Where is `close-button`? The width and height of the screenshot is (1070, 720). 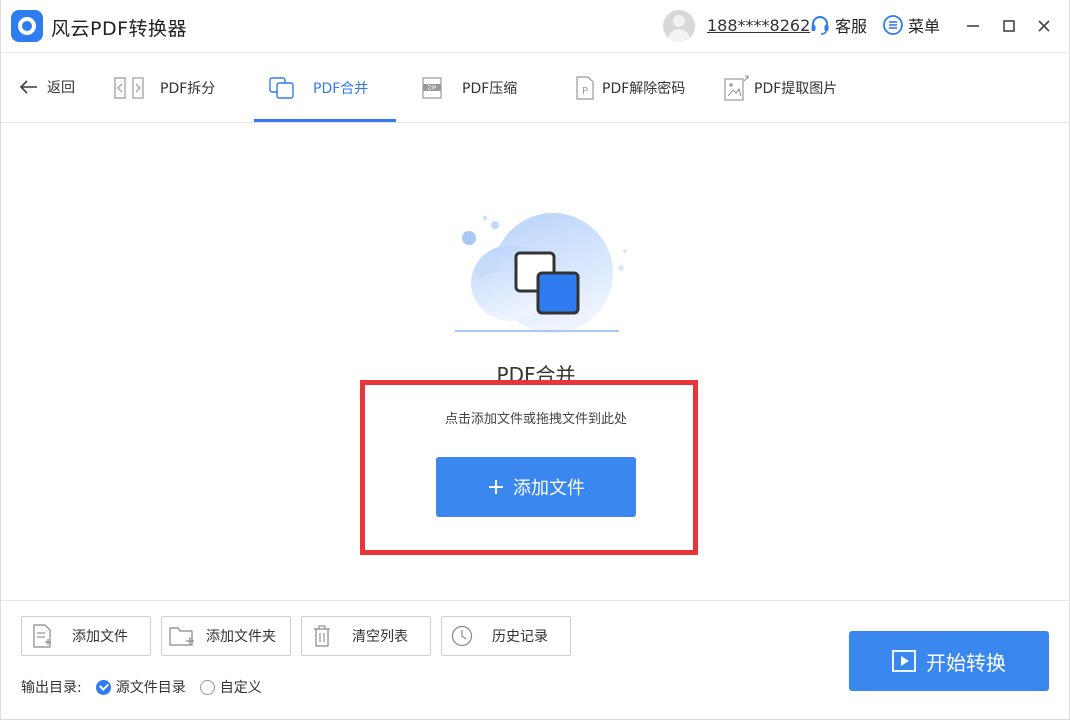 close-button is located at coordinates (1044, 26).